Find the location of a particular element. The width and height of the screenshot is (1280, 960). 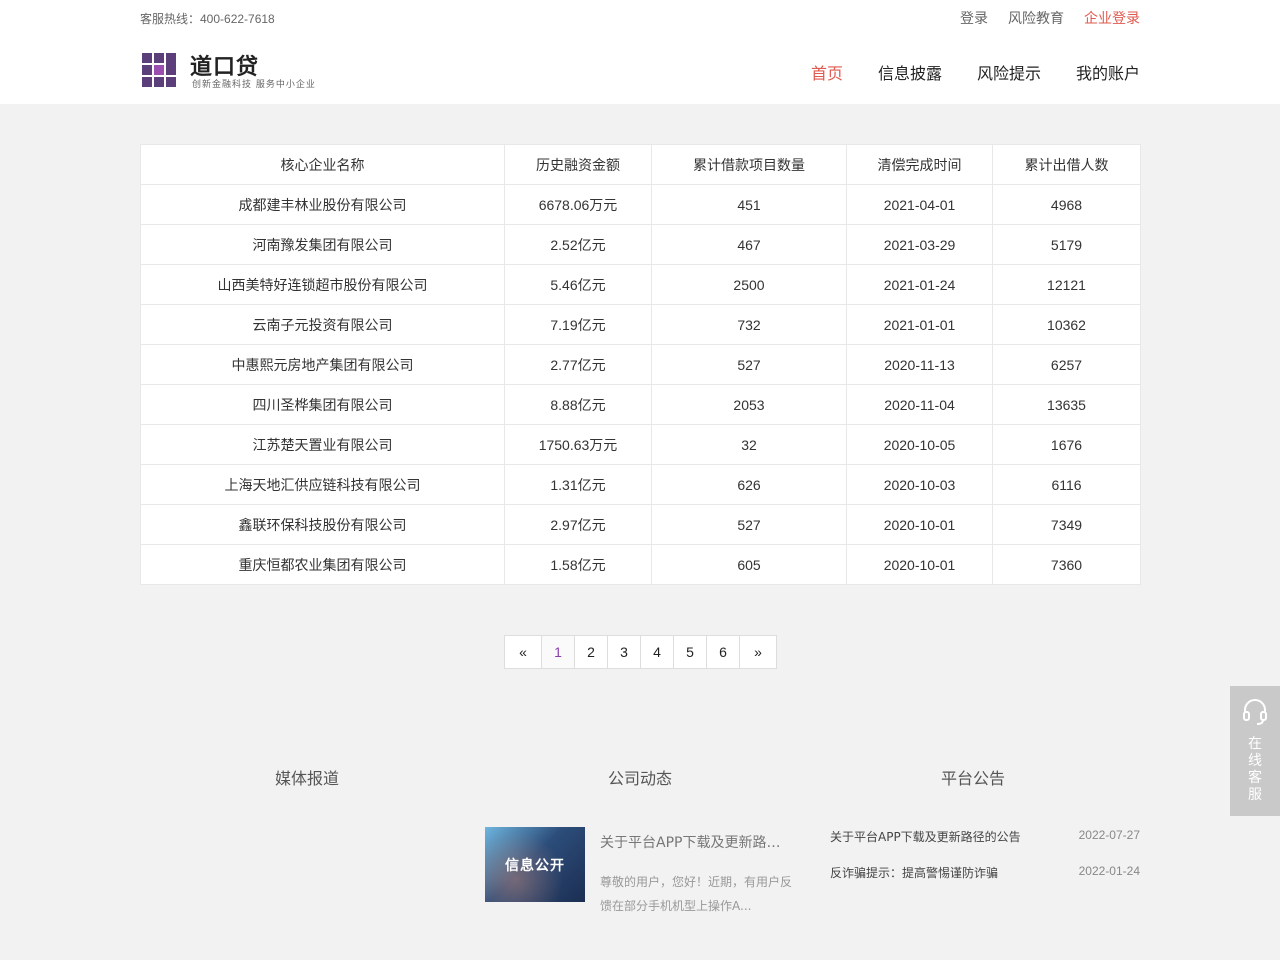

page-button-1: 1 is located at coordinates (558, 652).